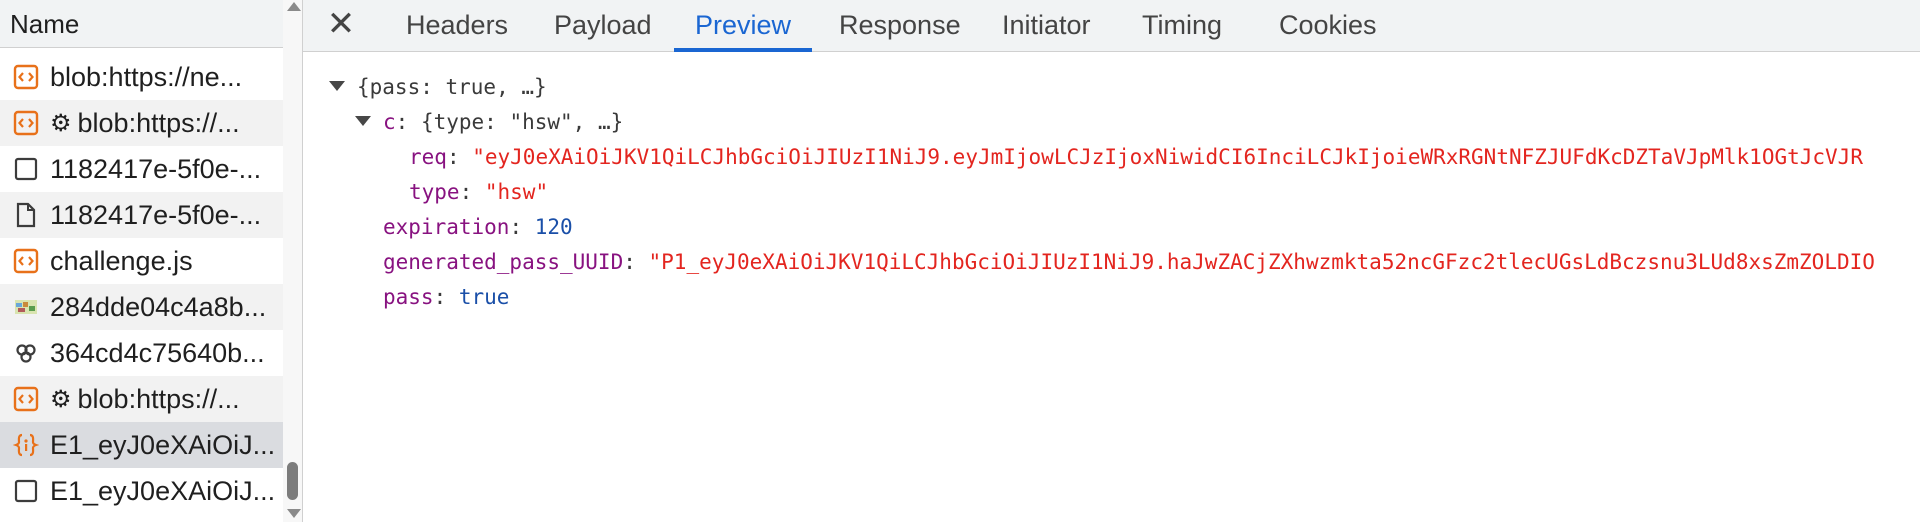  Describe the element at coordinates (294, 6) in the screenshot. I see `scroll-up-arrow-icon` at that location.